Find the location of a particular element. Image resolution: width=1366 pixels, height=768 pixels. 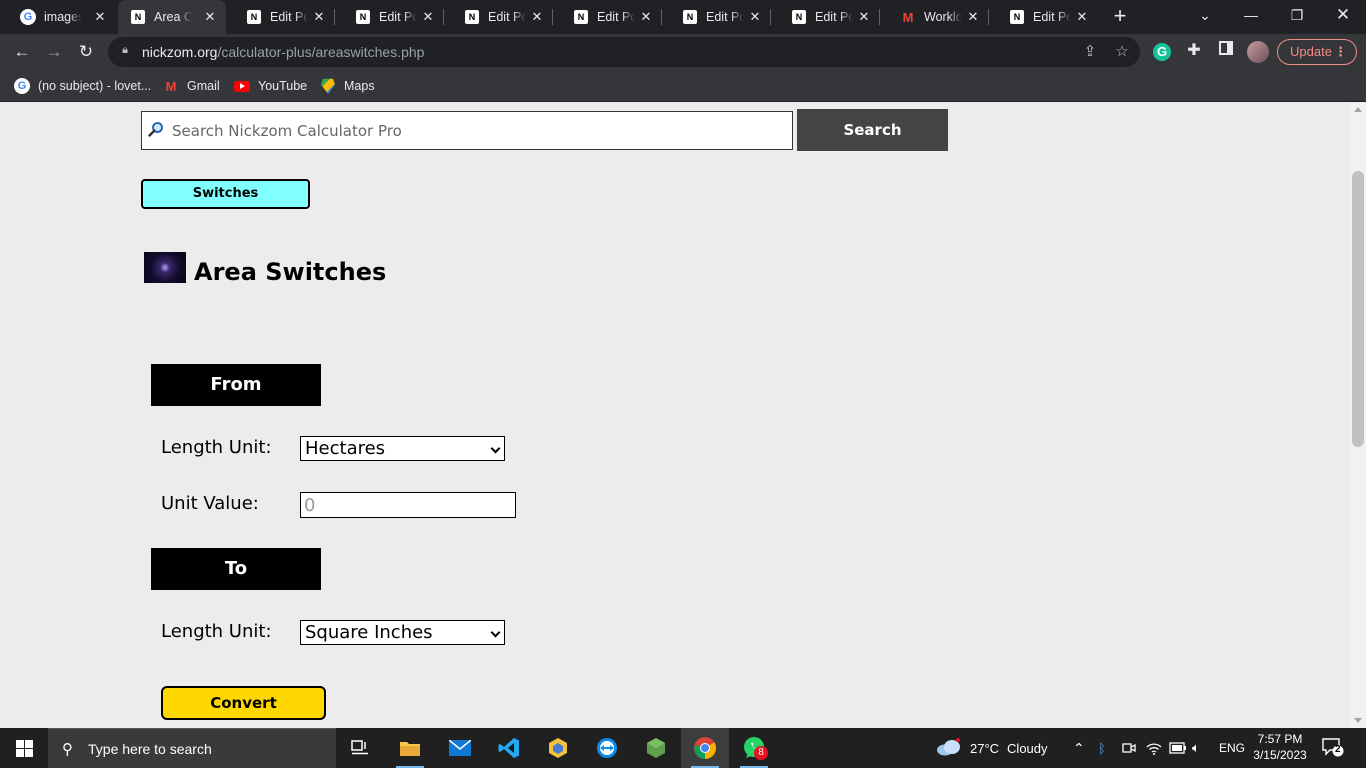

tab-images: G images c ✕ is located at coordinates (58, 17).